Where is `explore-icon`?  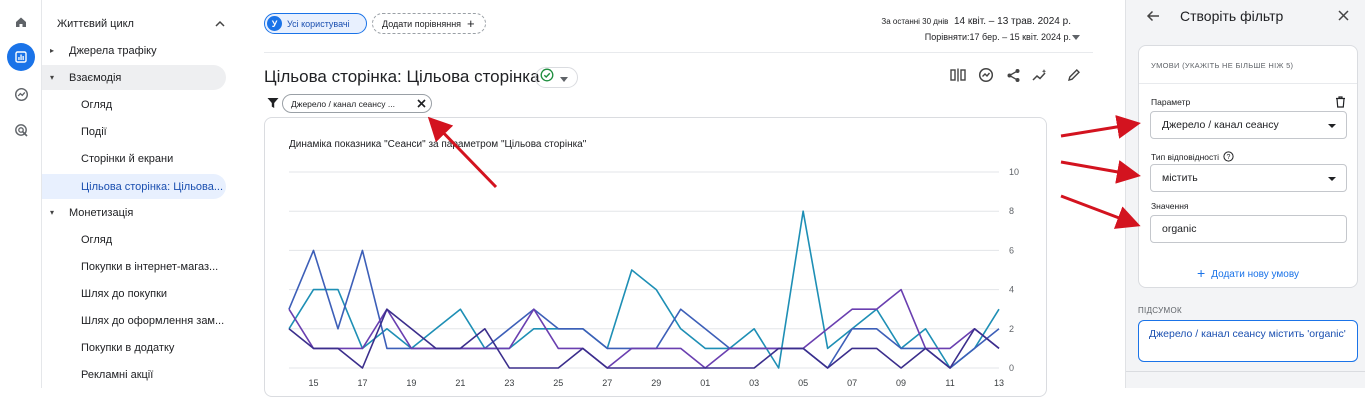 explore-icon is located at coordinates (21, 94).